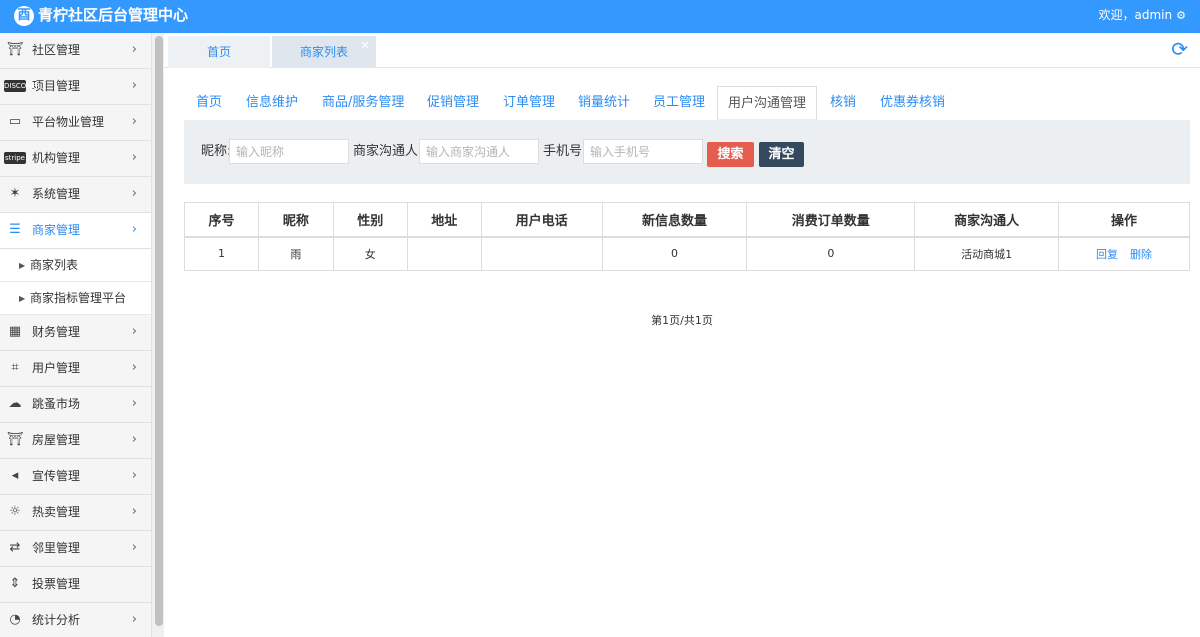  What do you see at coordinates (159, 331) in the screenshot?
I see `sidebar-scrollbar-thumb` at bounding box center [159, 331].